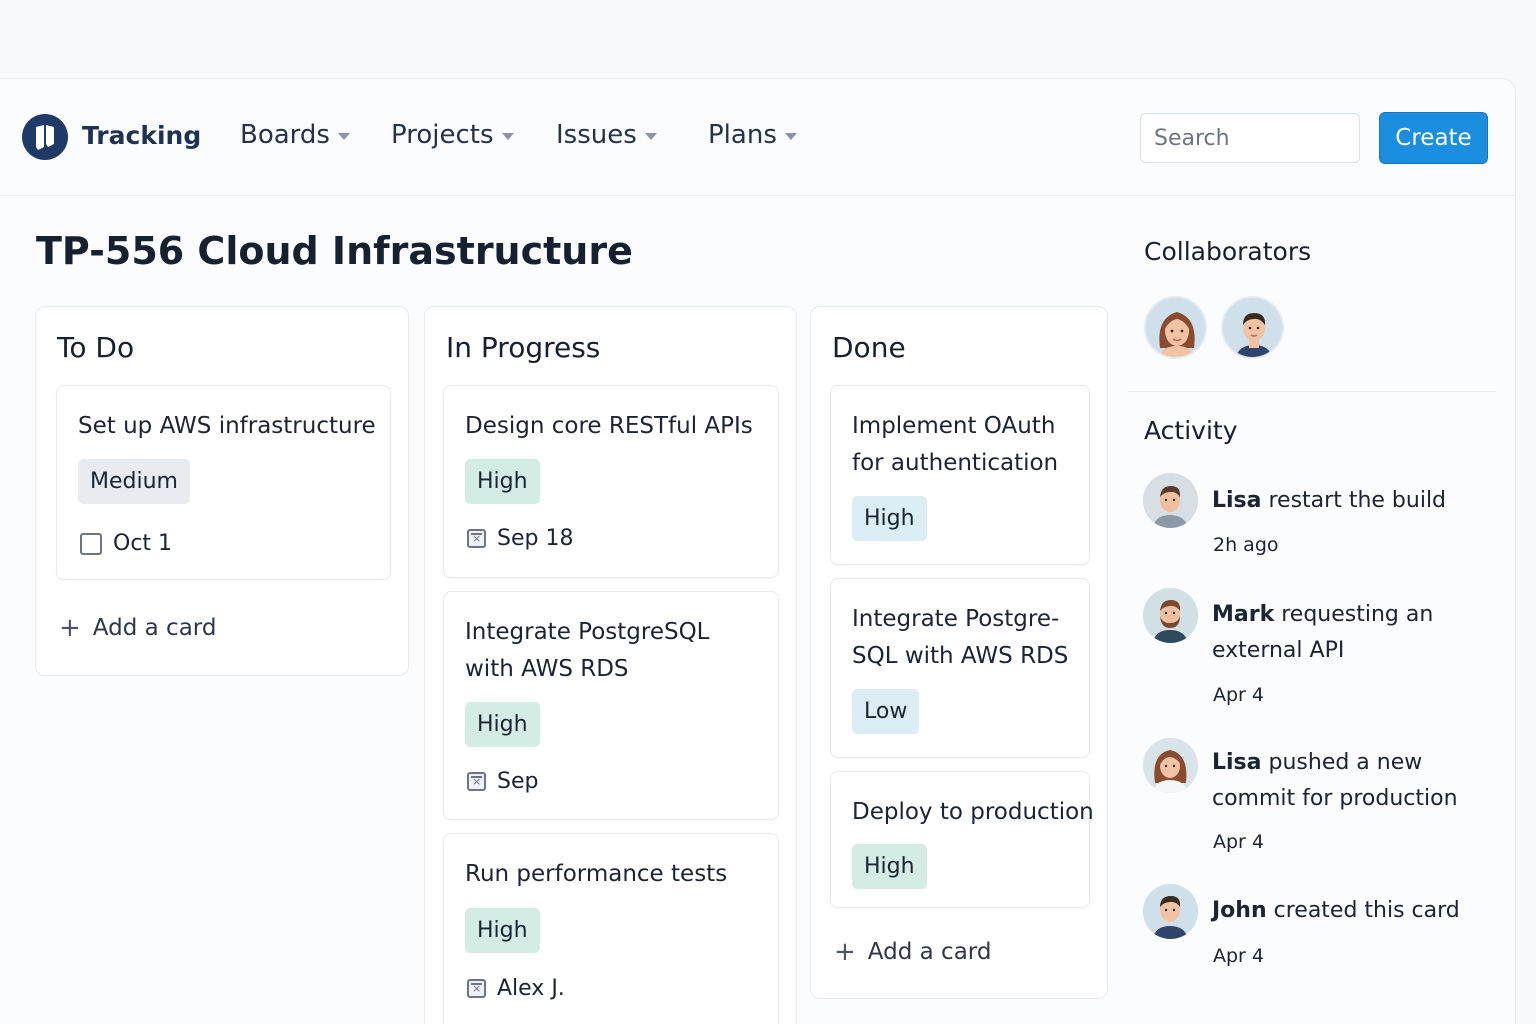 The width and height of the screenshot is (1536, 1024). I want to click on due-date: Sep 18, so click(535, 538).